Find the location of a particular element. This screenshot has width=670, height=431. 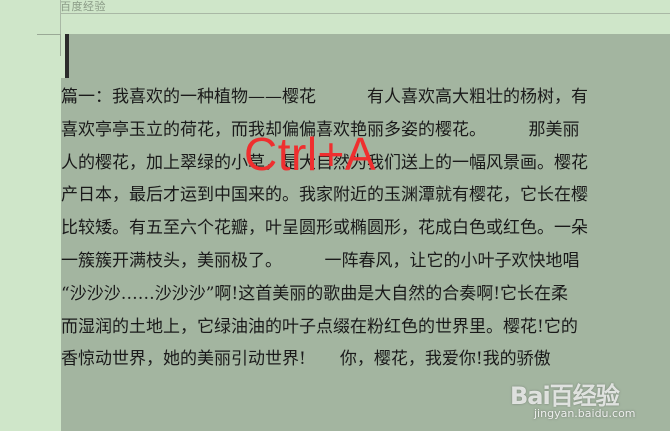

shortcut-annotation: Ctrl+A is located at coordinates (310, 154).